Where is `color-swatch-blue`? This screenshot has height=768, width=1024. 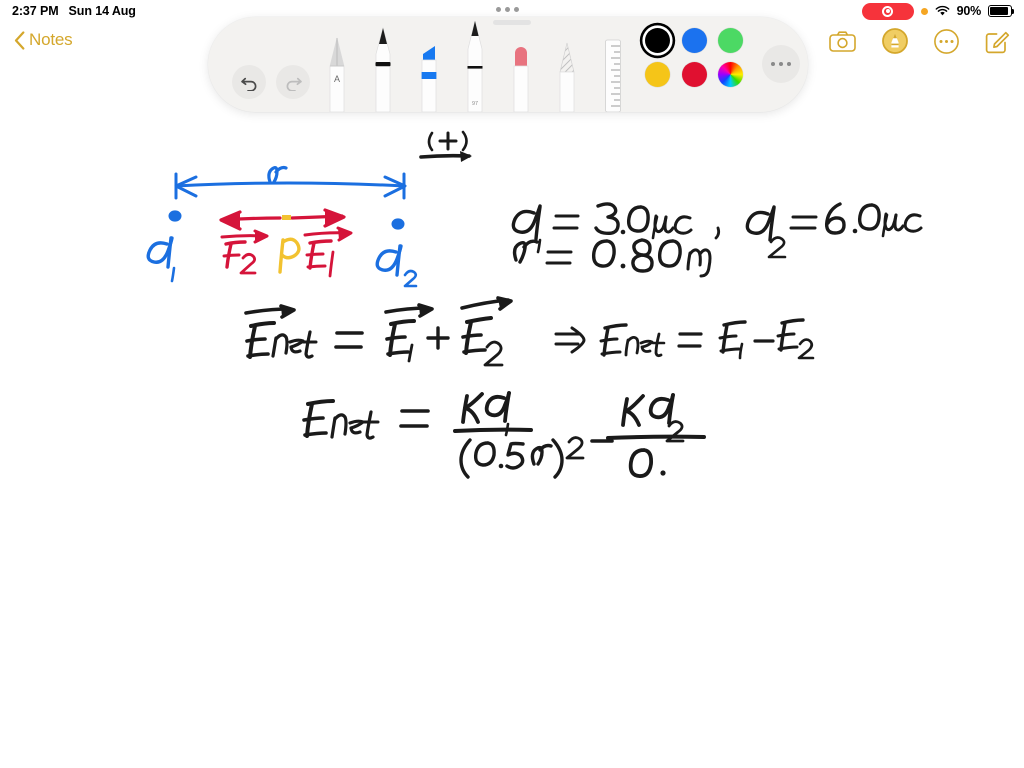 color-swatch-blue is located at coordinates (694, 40).